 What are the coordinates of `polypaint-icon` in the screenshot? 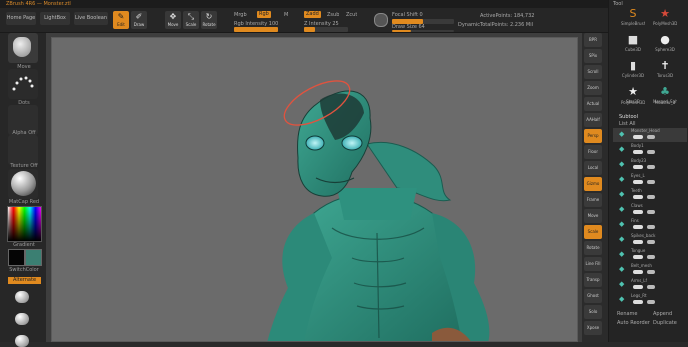 It's located at (651, 272).